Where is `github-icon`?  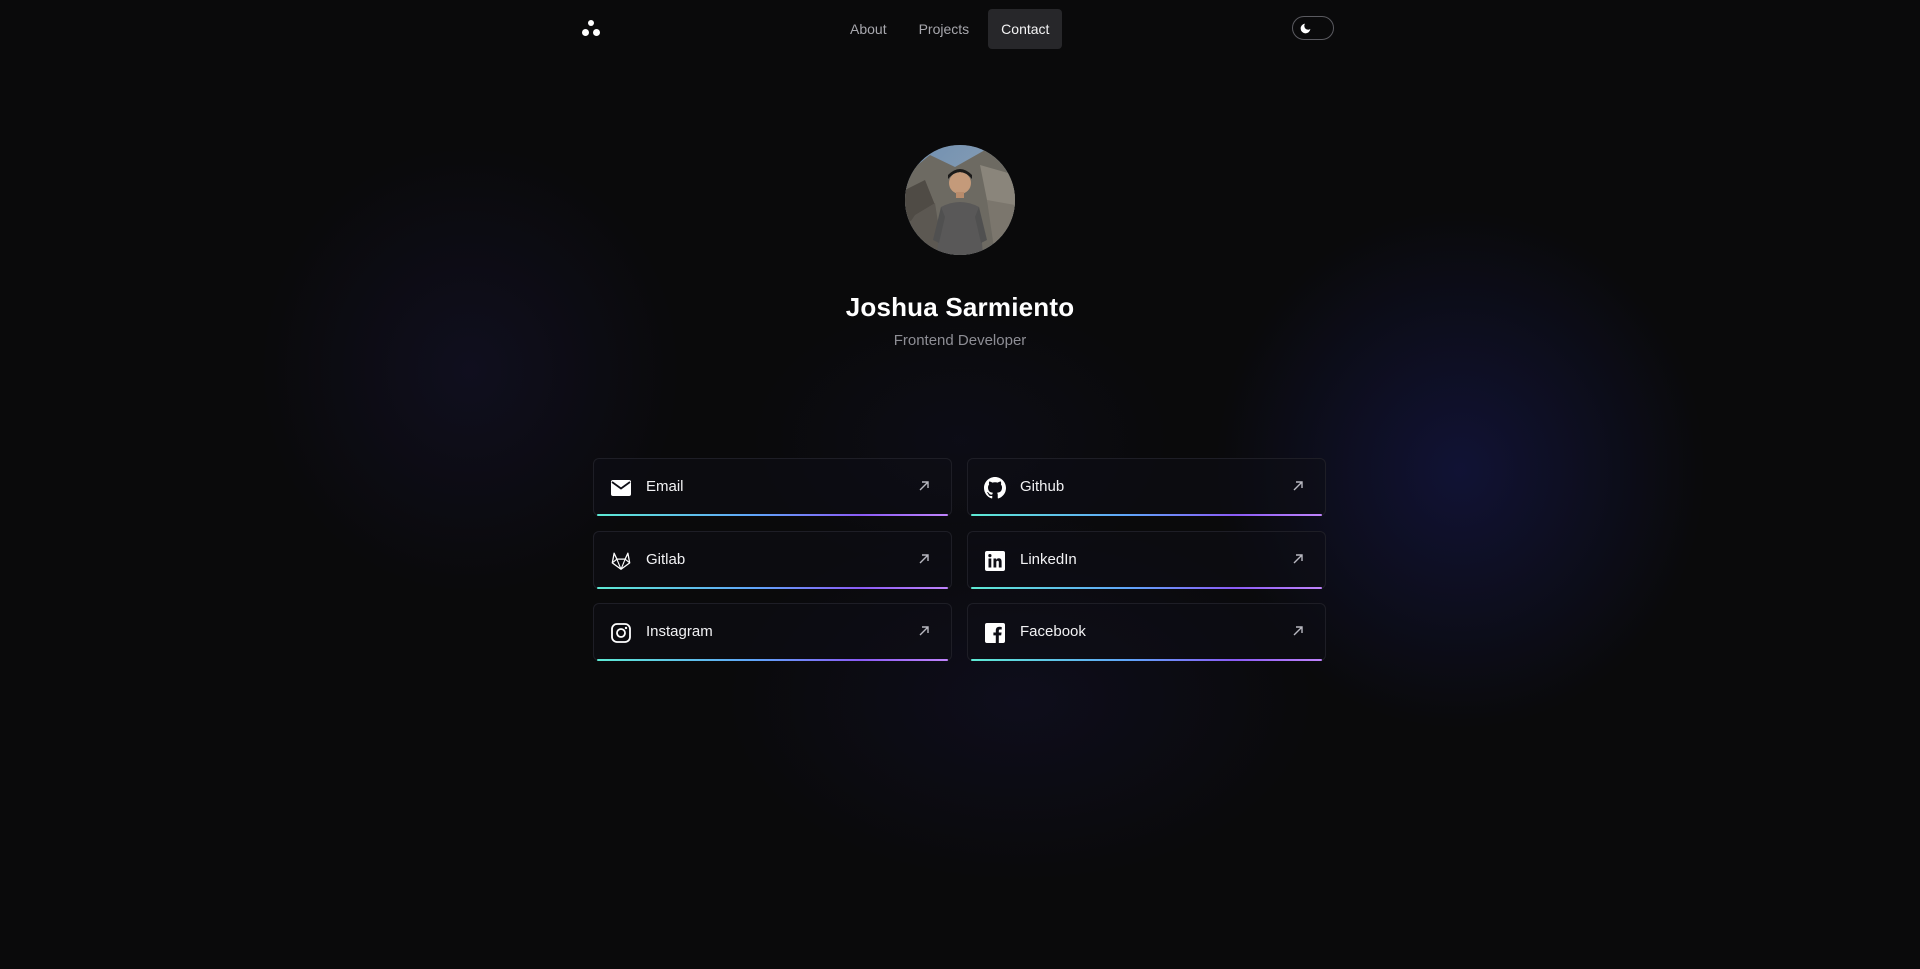
github-icon is located at coordinates (995, 488).